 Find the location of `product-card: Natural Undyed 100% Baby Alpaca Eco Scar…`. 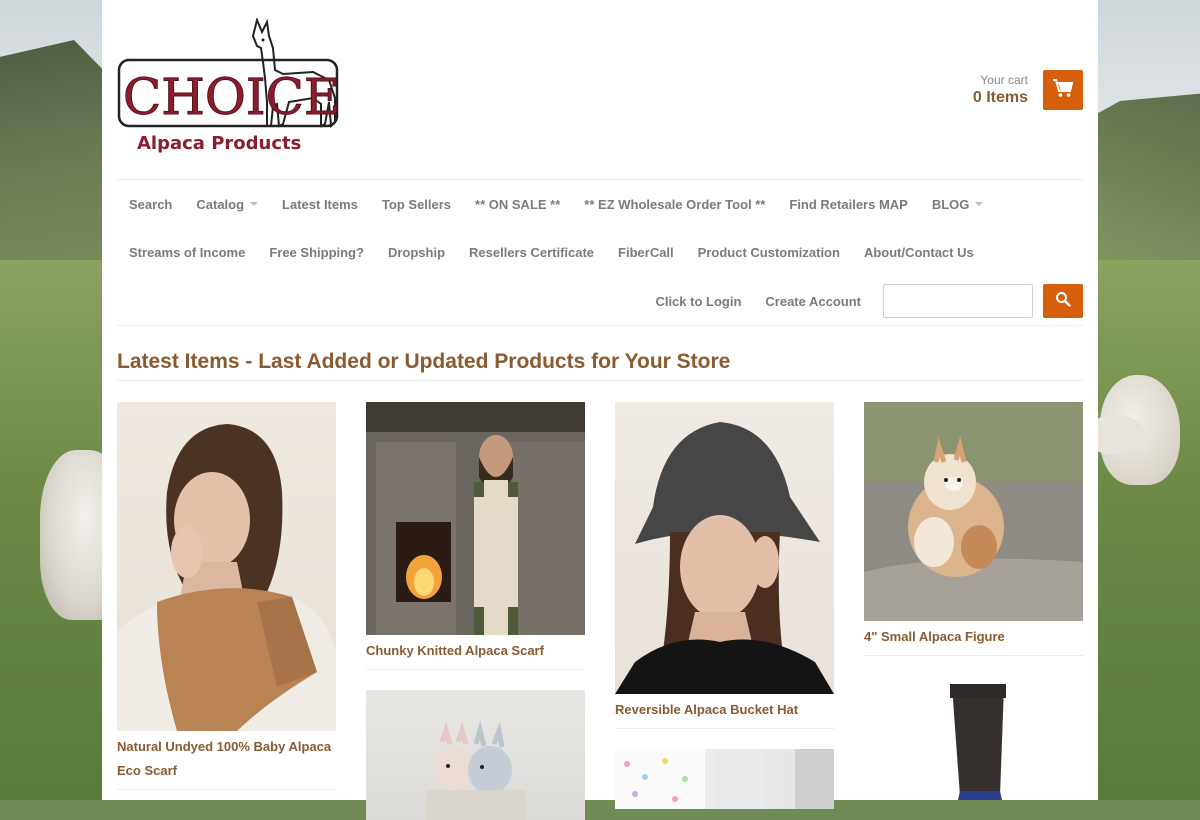

product-card: Natural Undyed 100% Baby Alpaca Eco Scar… is located at coordinates (226, 596).